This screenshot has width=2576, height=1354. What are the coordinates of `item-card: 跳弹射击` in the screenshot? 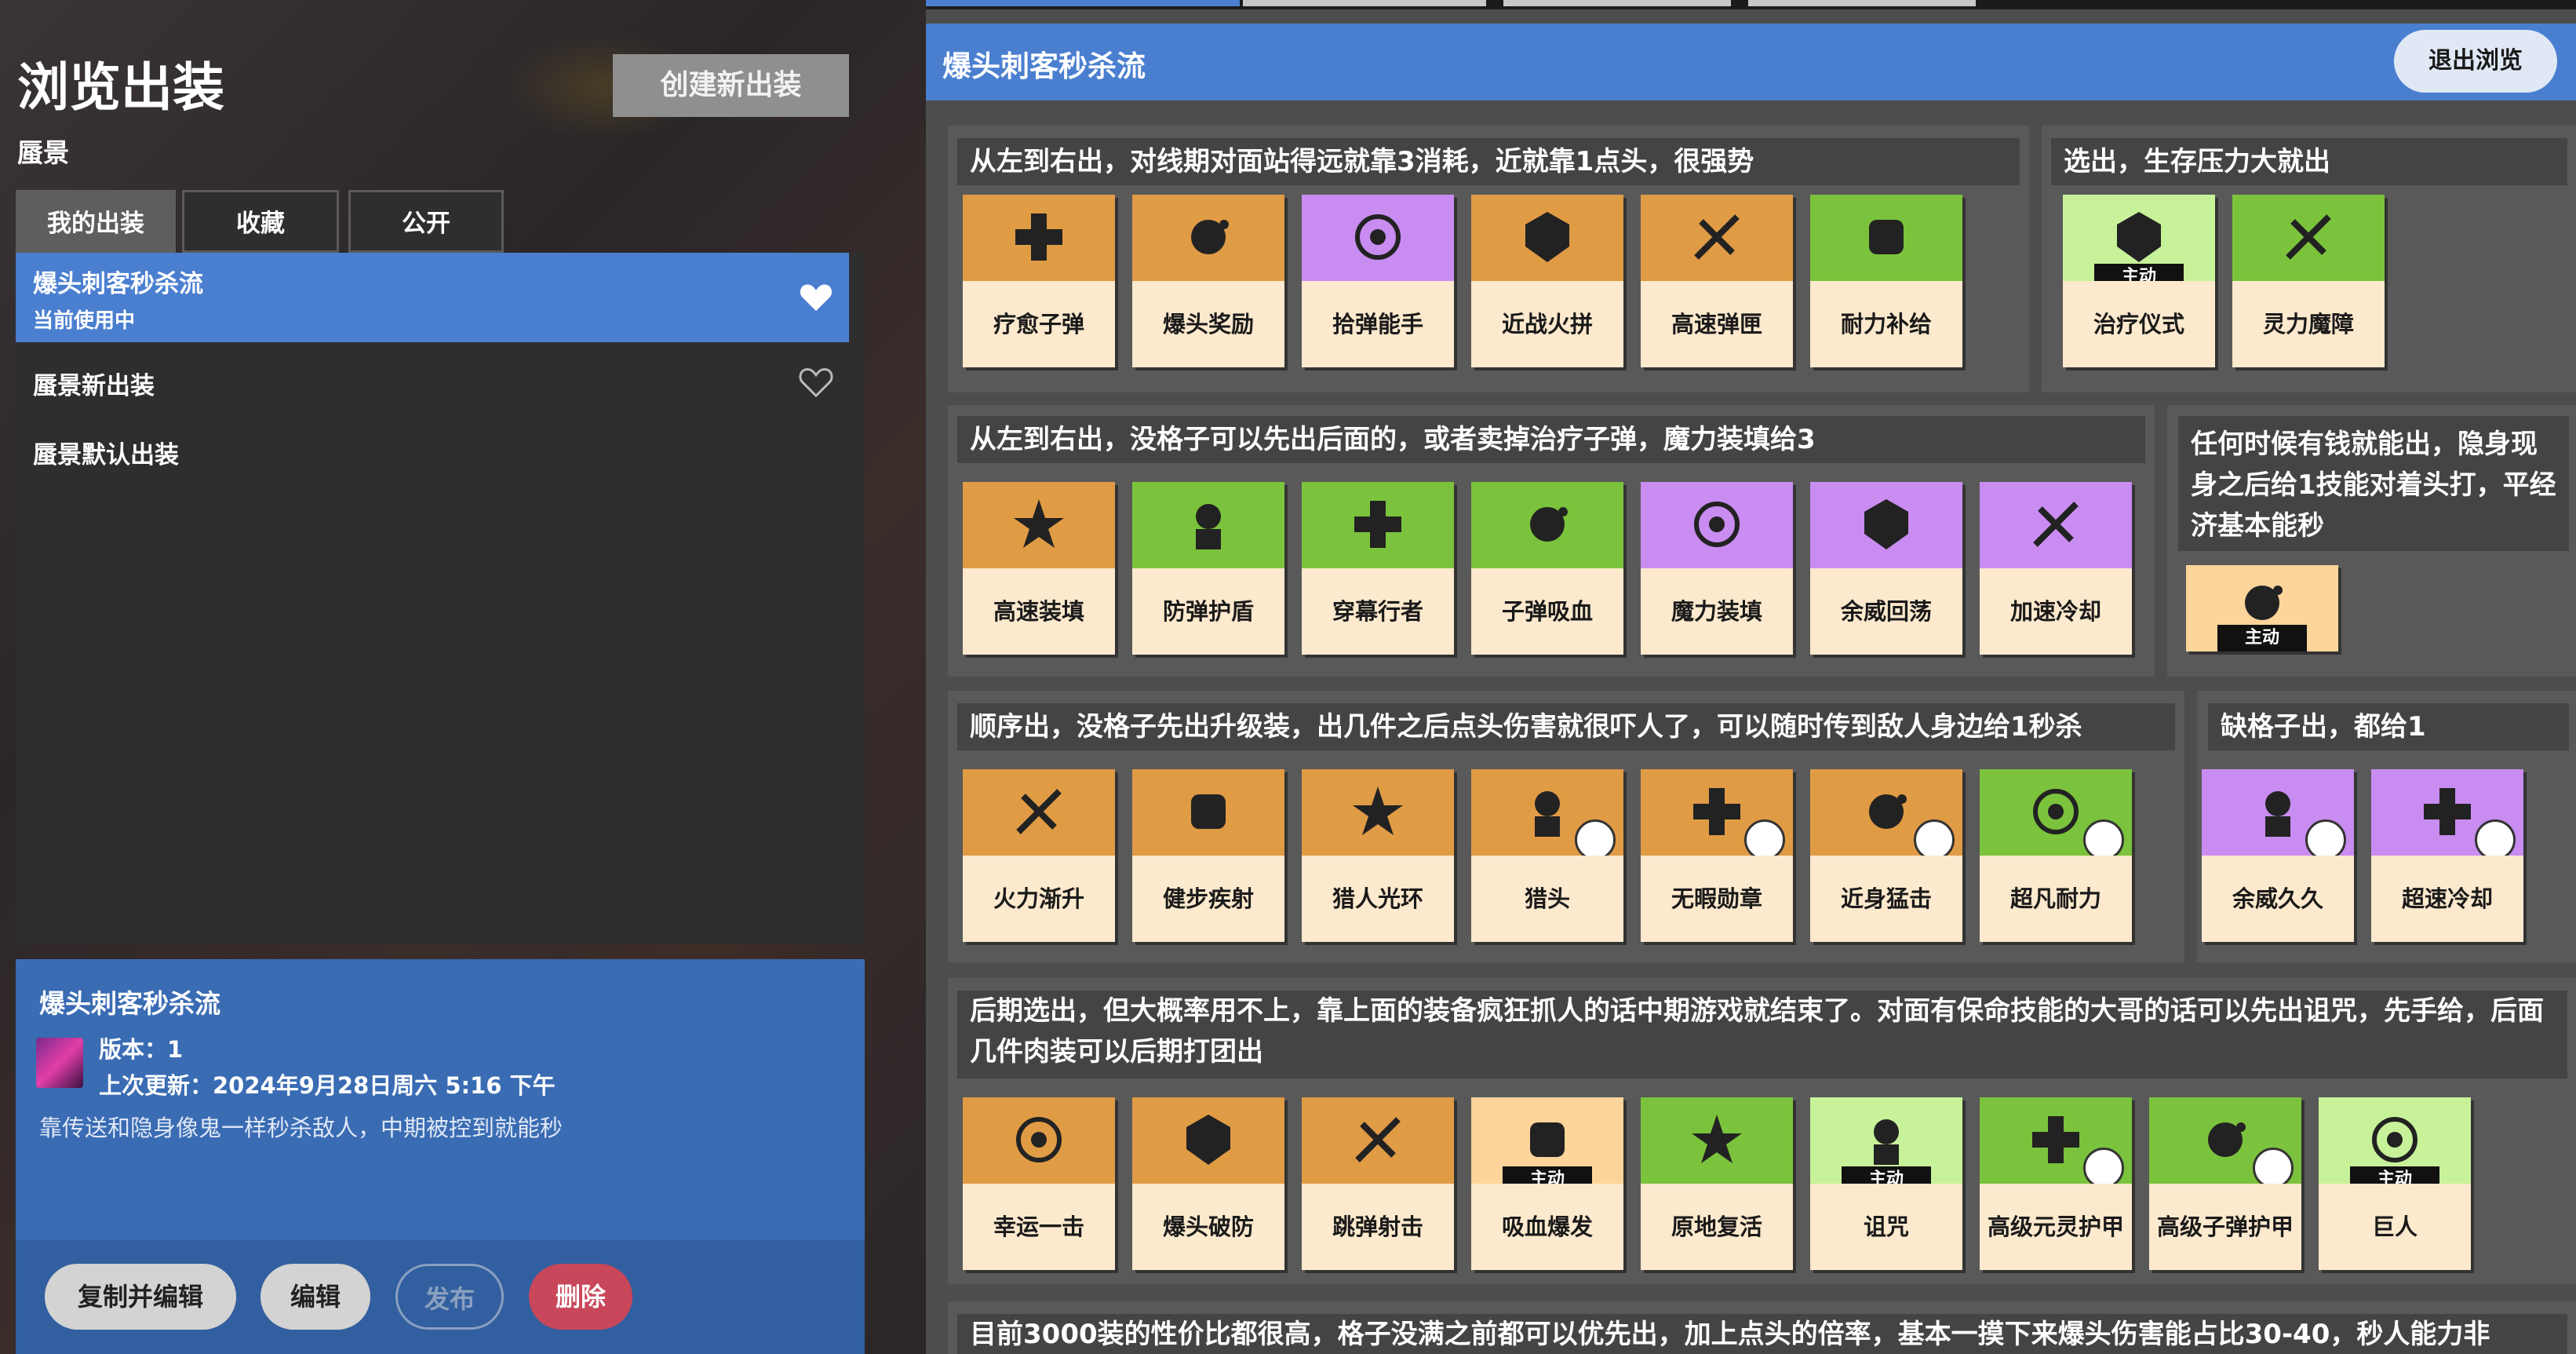 It's located at (1378, 1183).